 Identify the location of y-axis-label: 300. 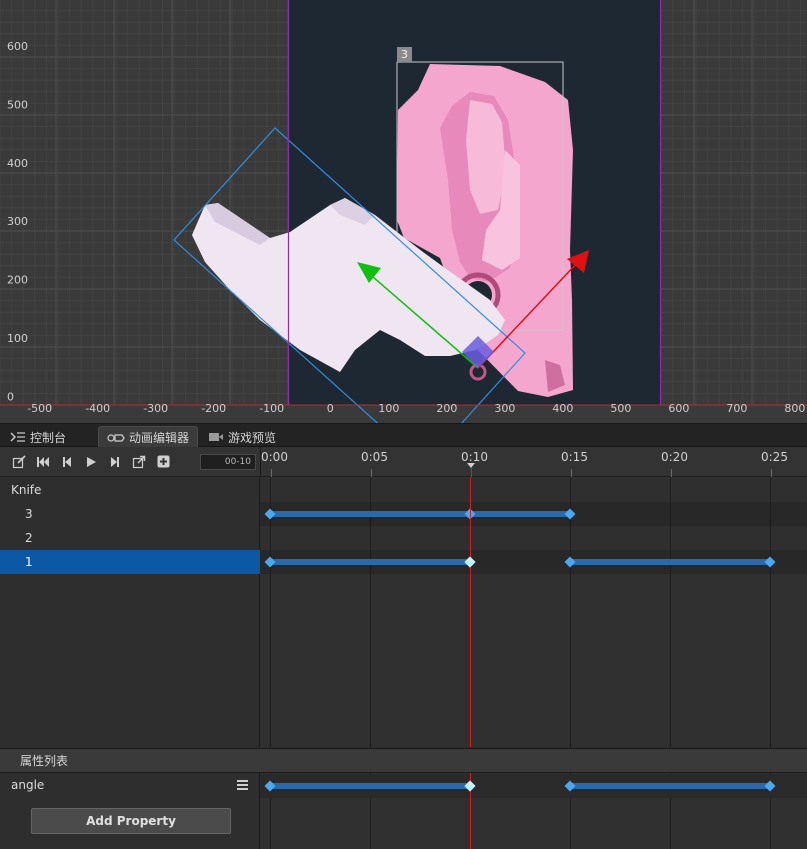
(17, 221).